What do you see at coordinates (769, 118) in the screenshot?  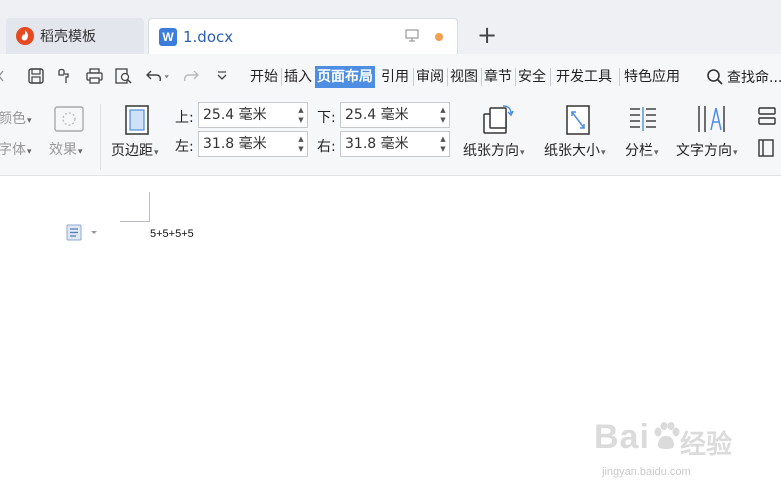 I see `line-numbers-icon` at bounding box center [769, 118].